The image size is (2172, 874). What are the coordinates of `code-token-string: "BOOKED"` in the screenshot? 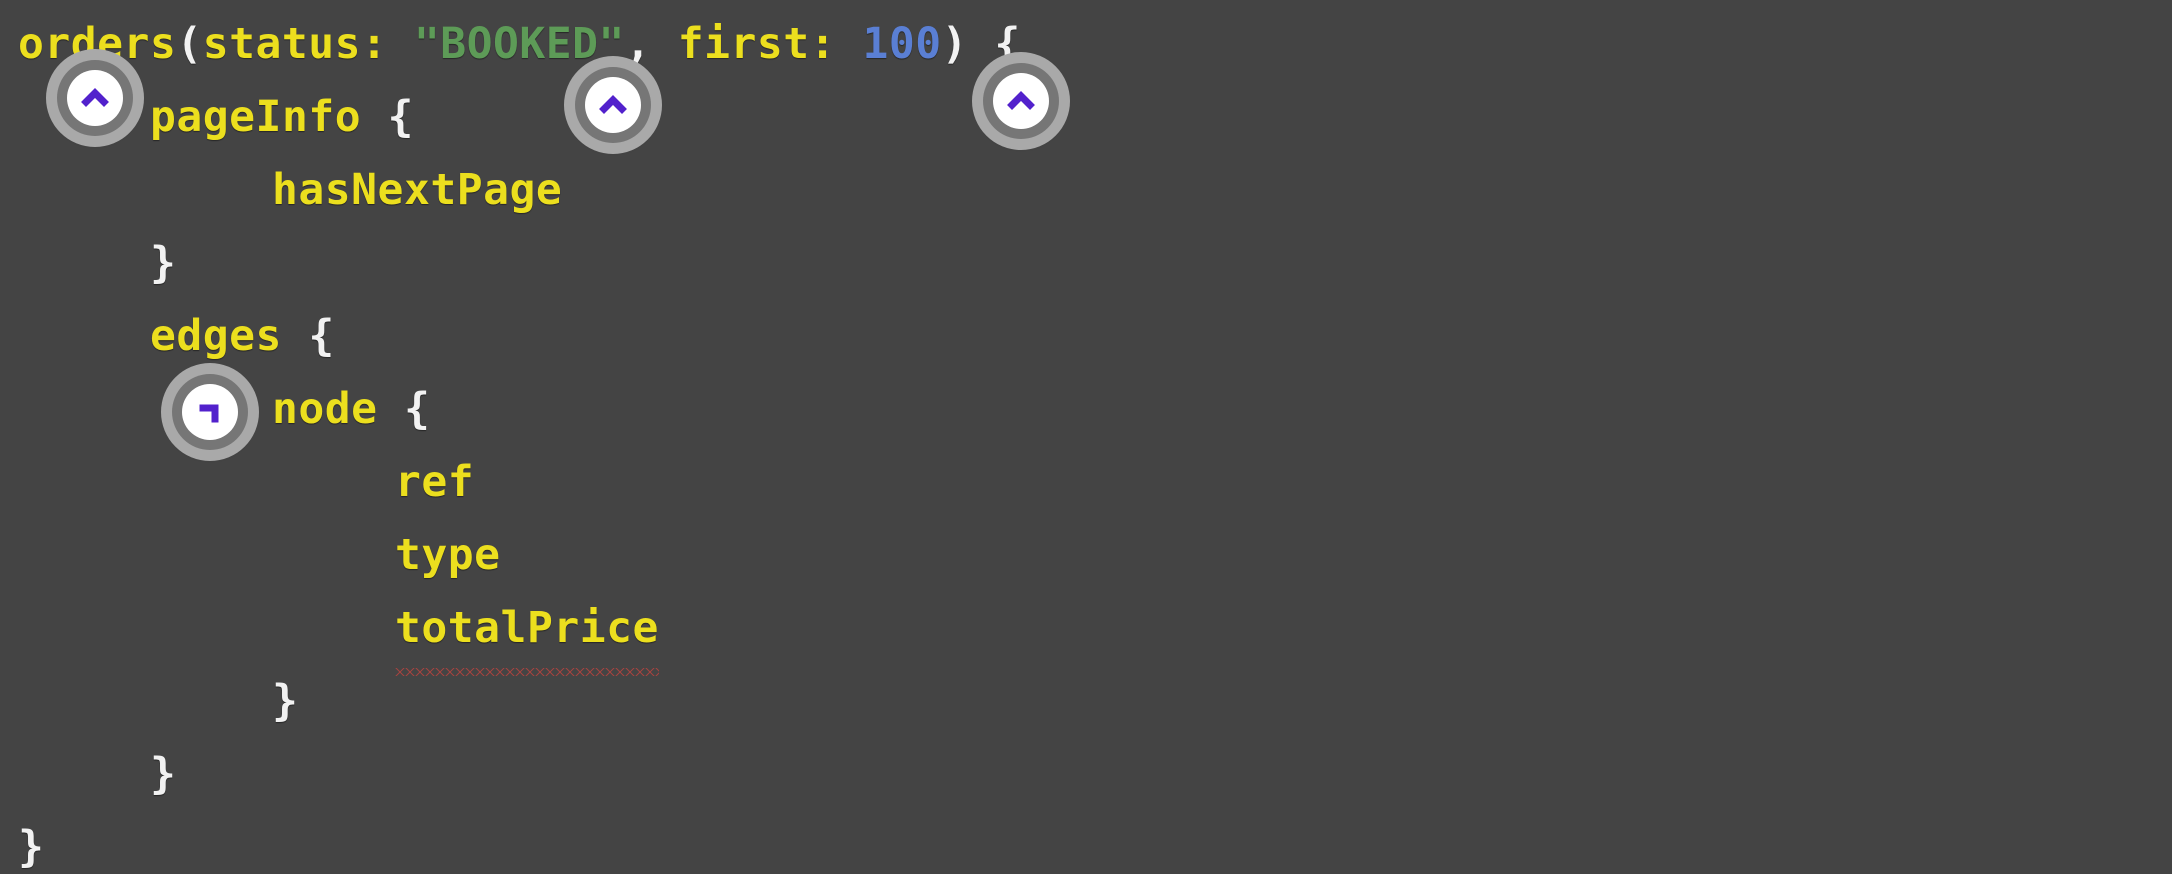 It's located at (519, 44).